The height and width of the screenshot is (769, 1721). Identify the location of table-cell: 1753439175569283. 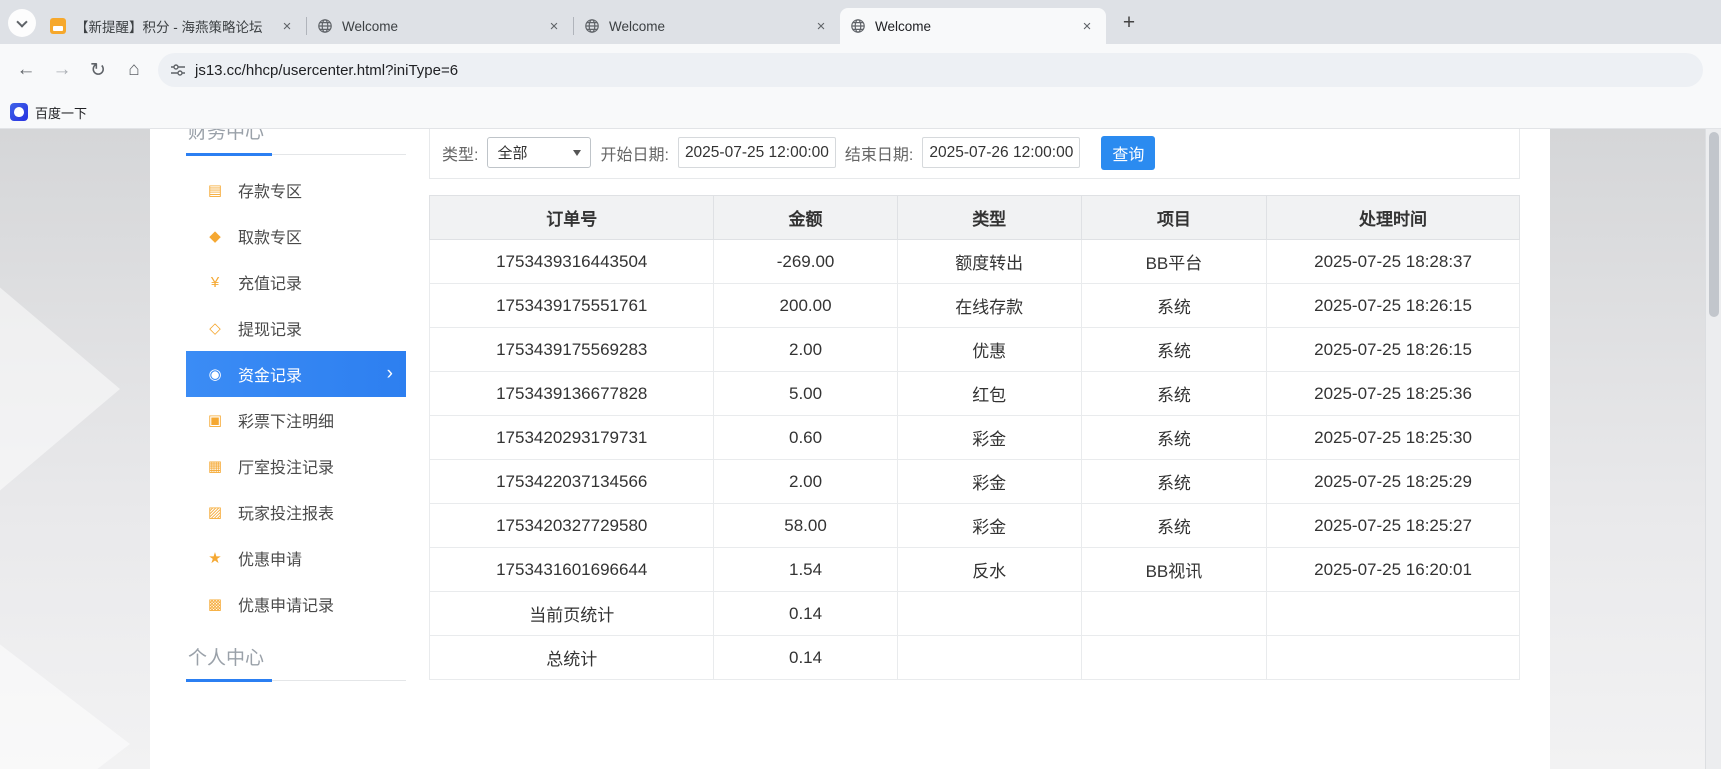
(571, 349).